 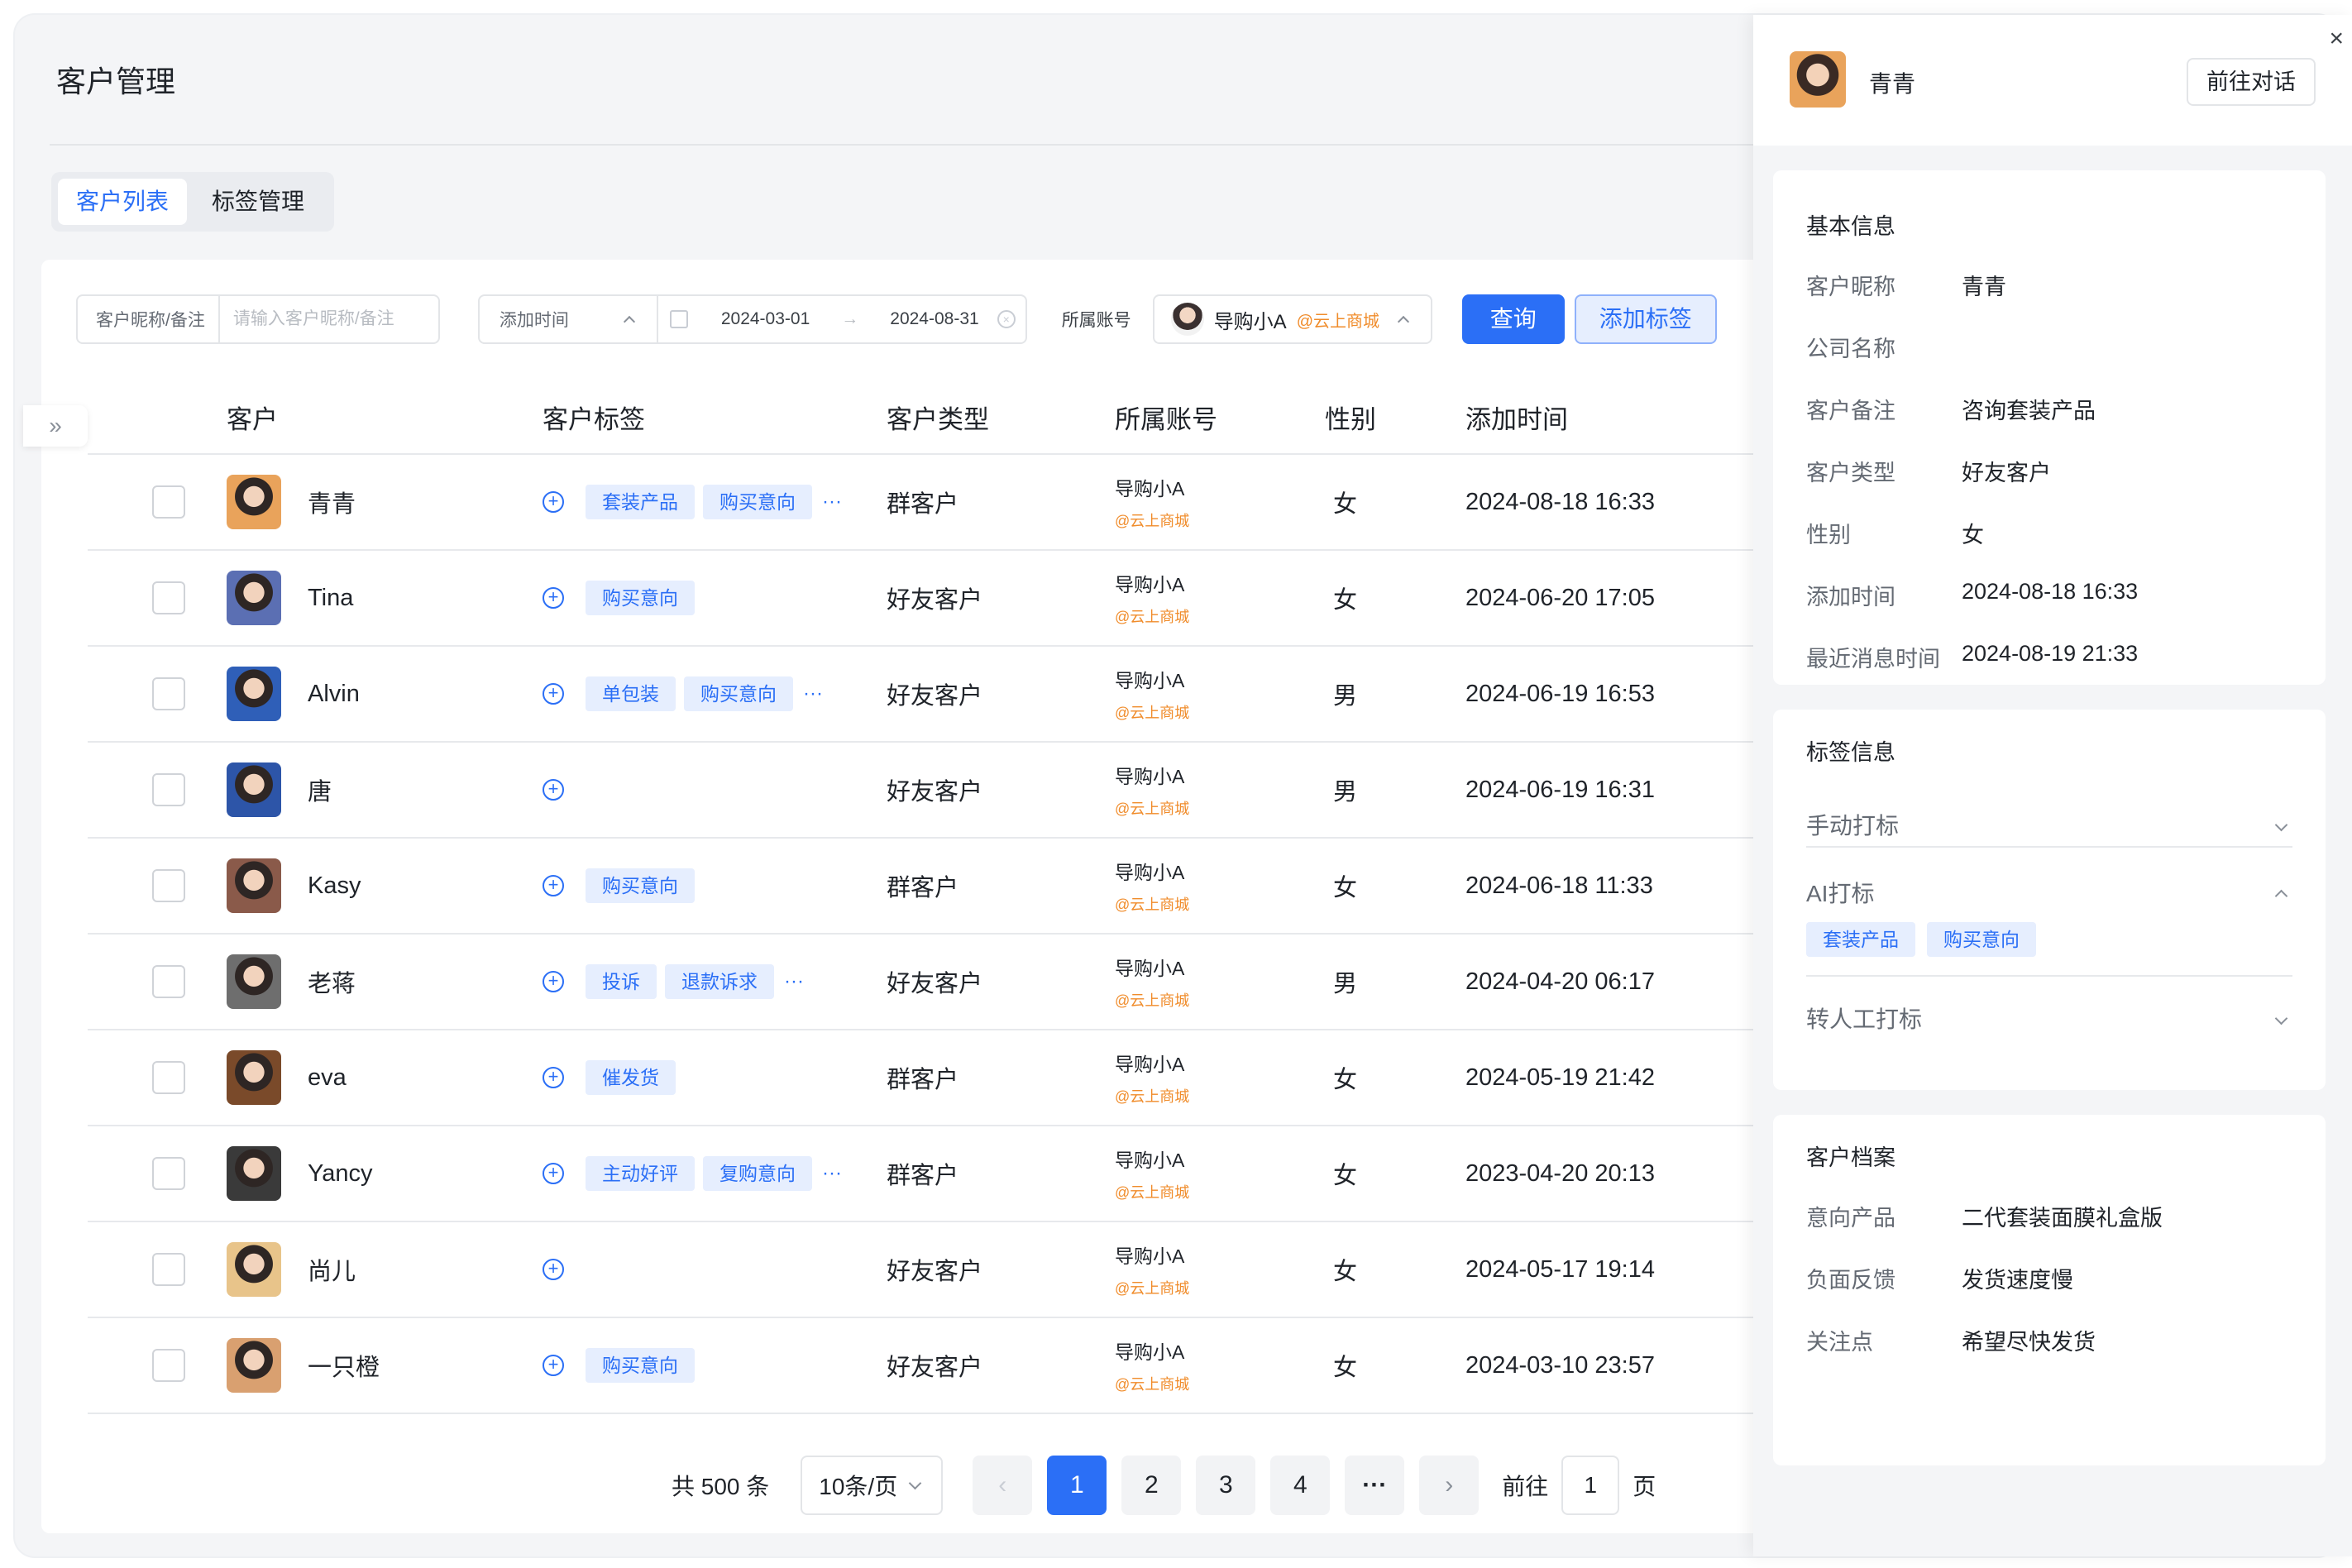 What do you see at coordinates (1003, 1485) in the screenshot?
I see `prev-page-button: ‹` at bounding box center [1003, 1485].